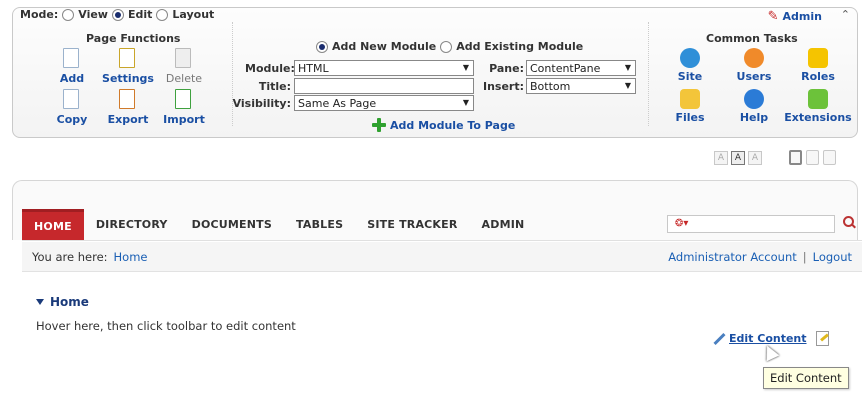 Image resolution: width=864 pixels, height=400 pixels. Describe the element at coordinates (68, 14) in the screenshot. I see `mode-view-radio` at that location.